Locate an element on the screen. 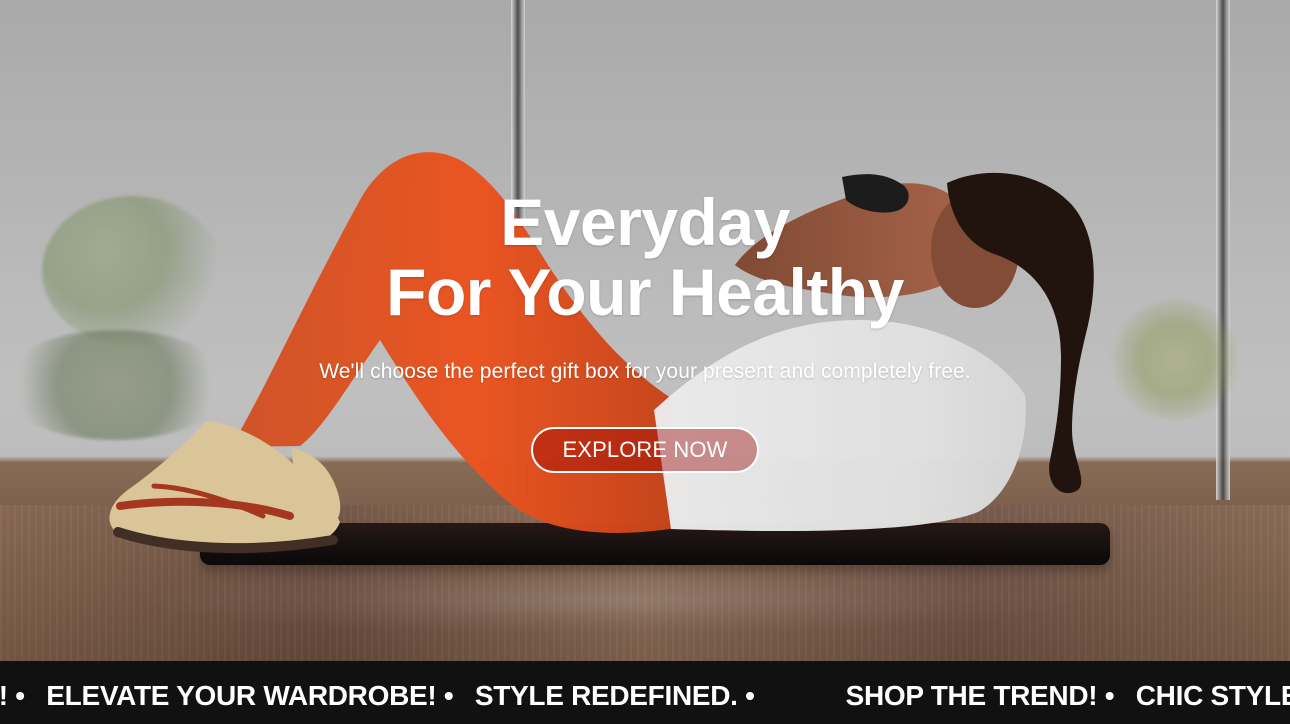  ticker-item: CHIC STYLES AV is located at coordinates (1212, 695).